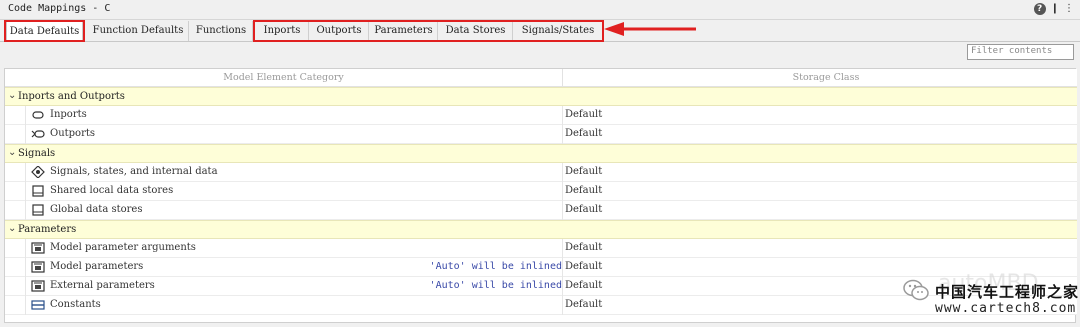  I want to click on column-header-category: Model Element Category, so click(283, 77).